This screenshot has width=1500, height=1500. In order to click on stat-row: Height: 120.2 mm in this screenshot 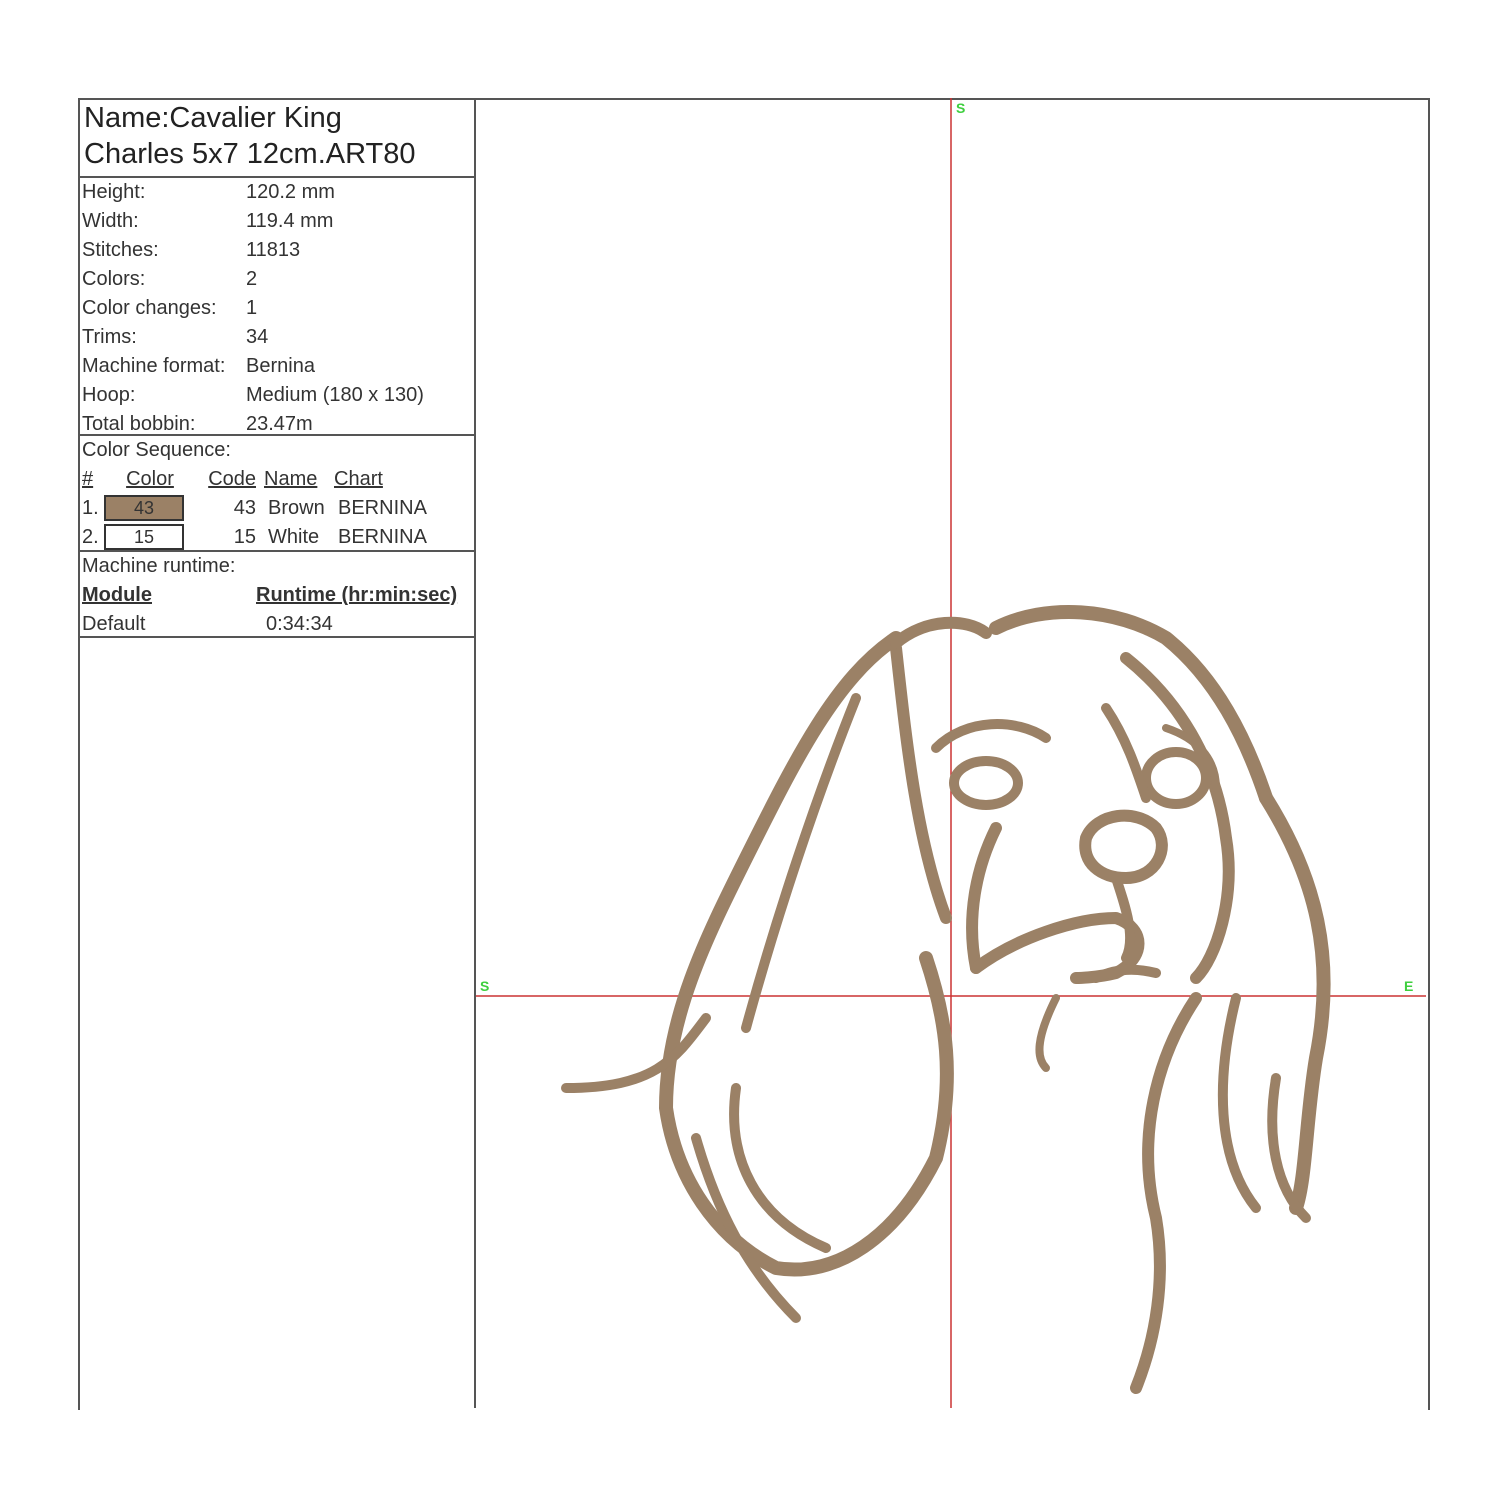, I will do `click(276, 192)`.